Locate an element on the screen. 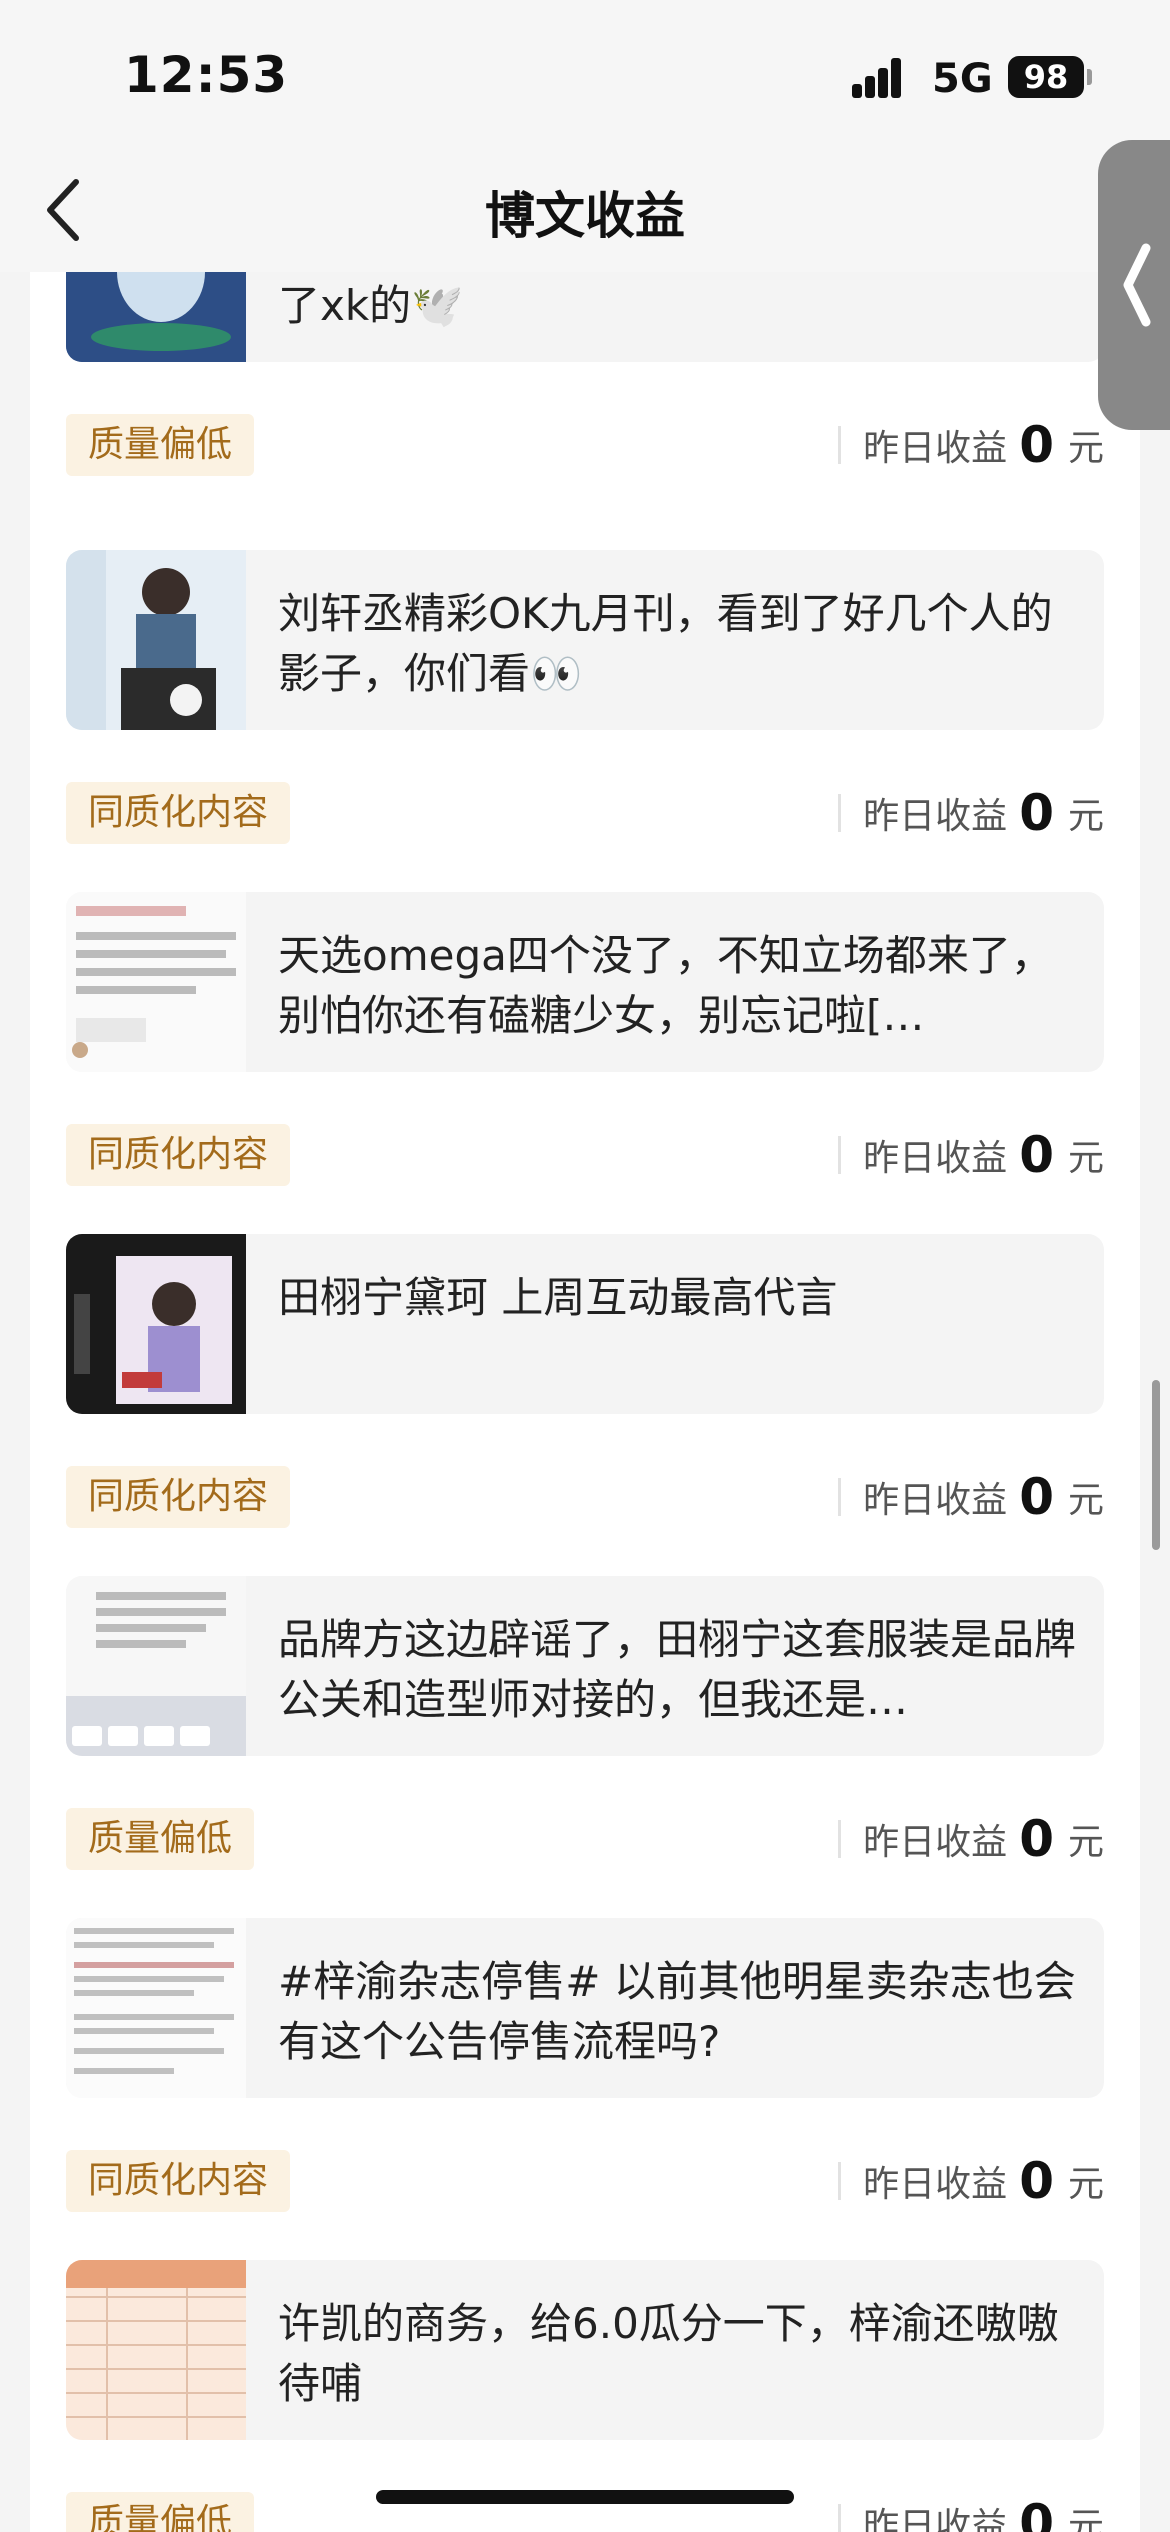  post-card: 许凯的商务，给6.0瓜分一下，梓渝还嗷嗷待哺 is located at coordinates (585, 2350).